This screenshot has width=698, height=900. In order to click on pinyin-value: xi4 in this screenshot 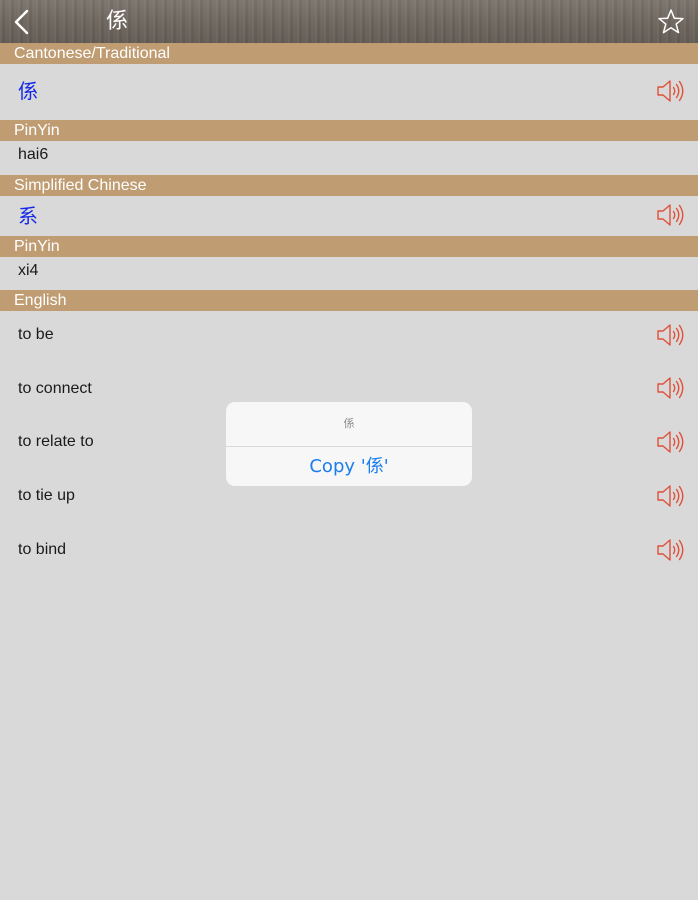, I will do `click(28, 270)`.